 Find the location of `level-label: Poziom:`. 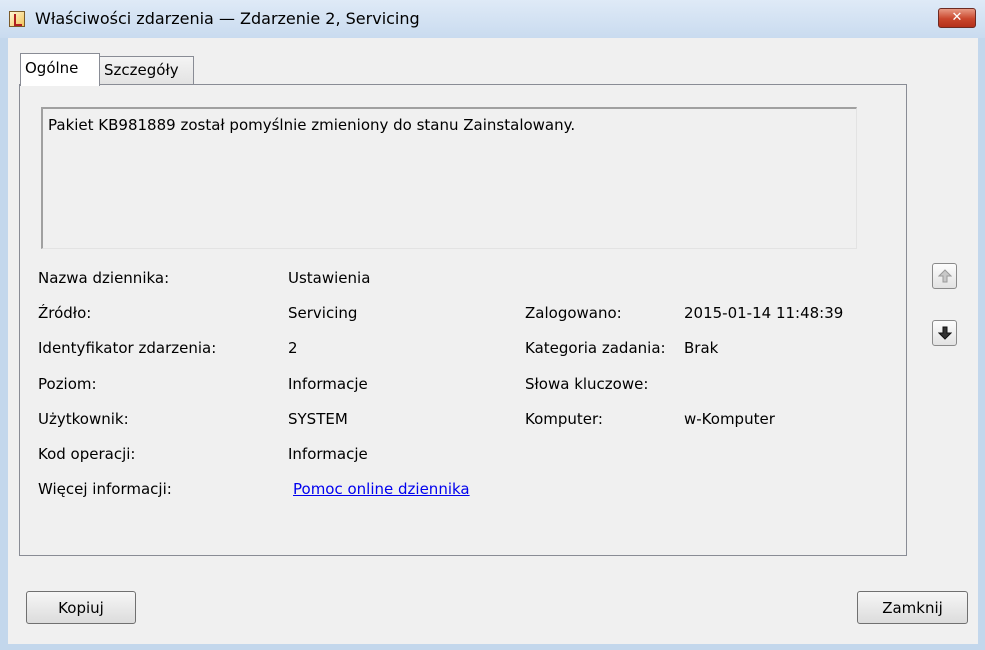

level-label: Poziom: is located at coordinates (67, 384).